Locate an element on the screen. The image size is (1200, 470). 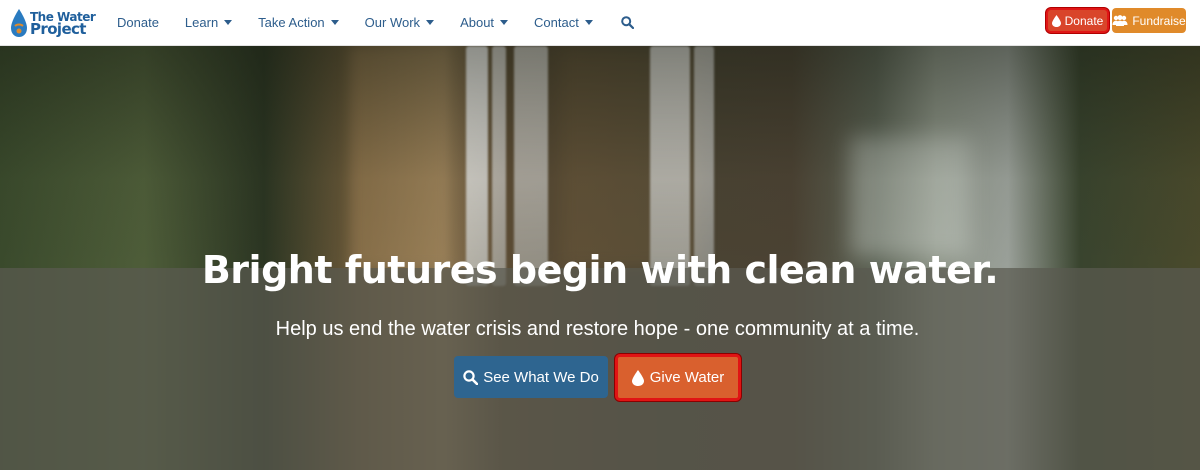
nav-take-action: Take Action is located at coordinates (298, 22).